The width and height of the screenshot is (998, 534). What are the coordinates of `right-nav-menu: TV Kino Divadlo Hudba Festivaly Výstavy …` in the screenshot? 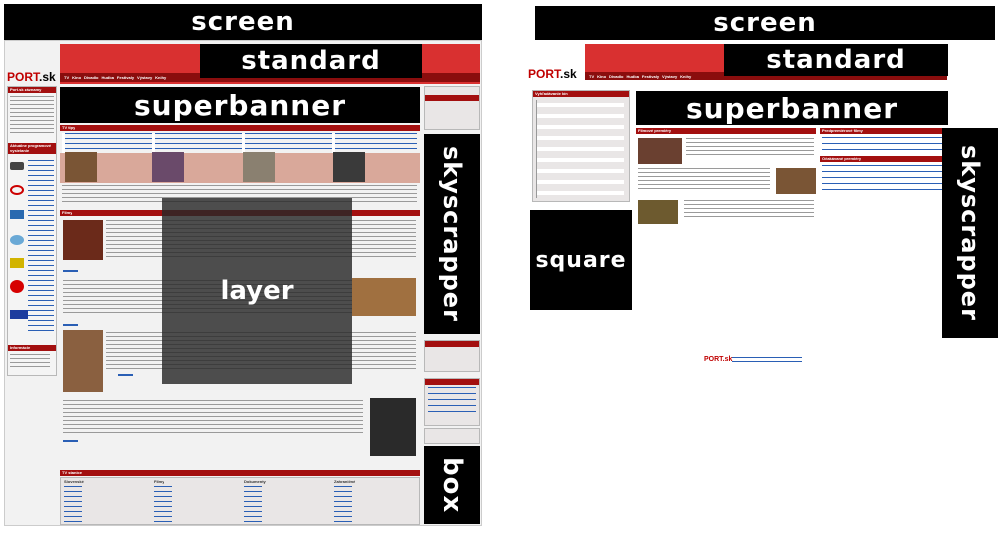 It's located at (640, 76).